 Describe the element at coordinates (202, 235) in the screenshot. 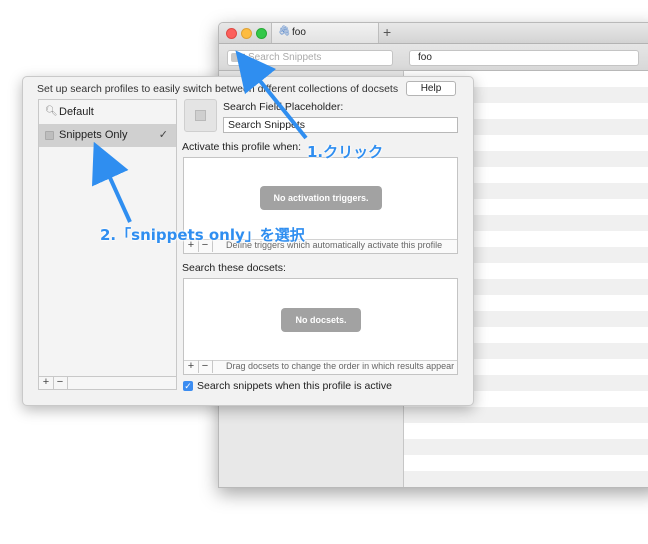

I see `annotation-step2: 2.「snippets only」を選択` at that location.